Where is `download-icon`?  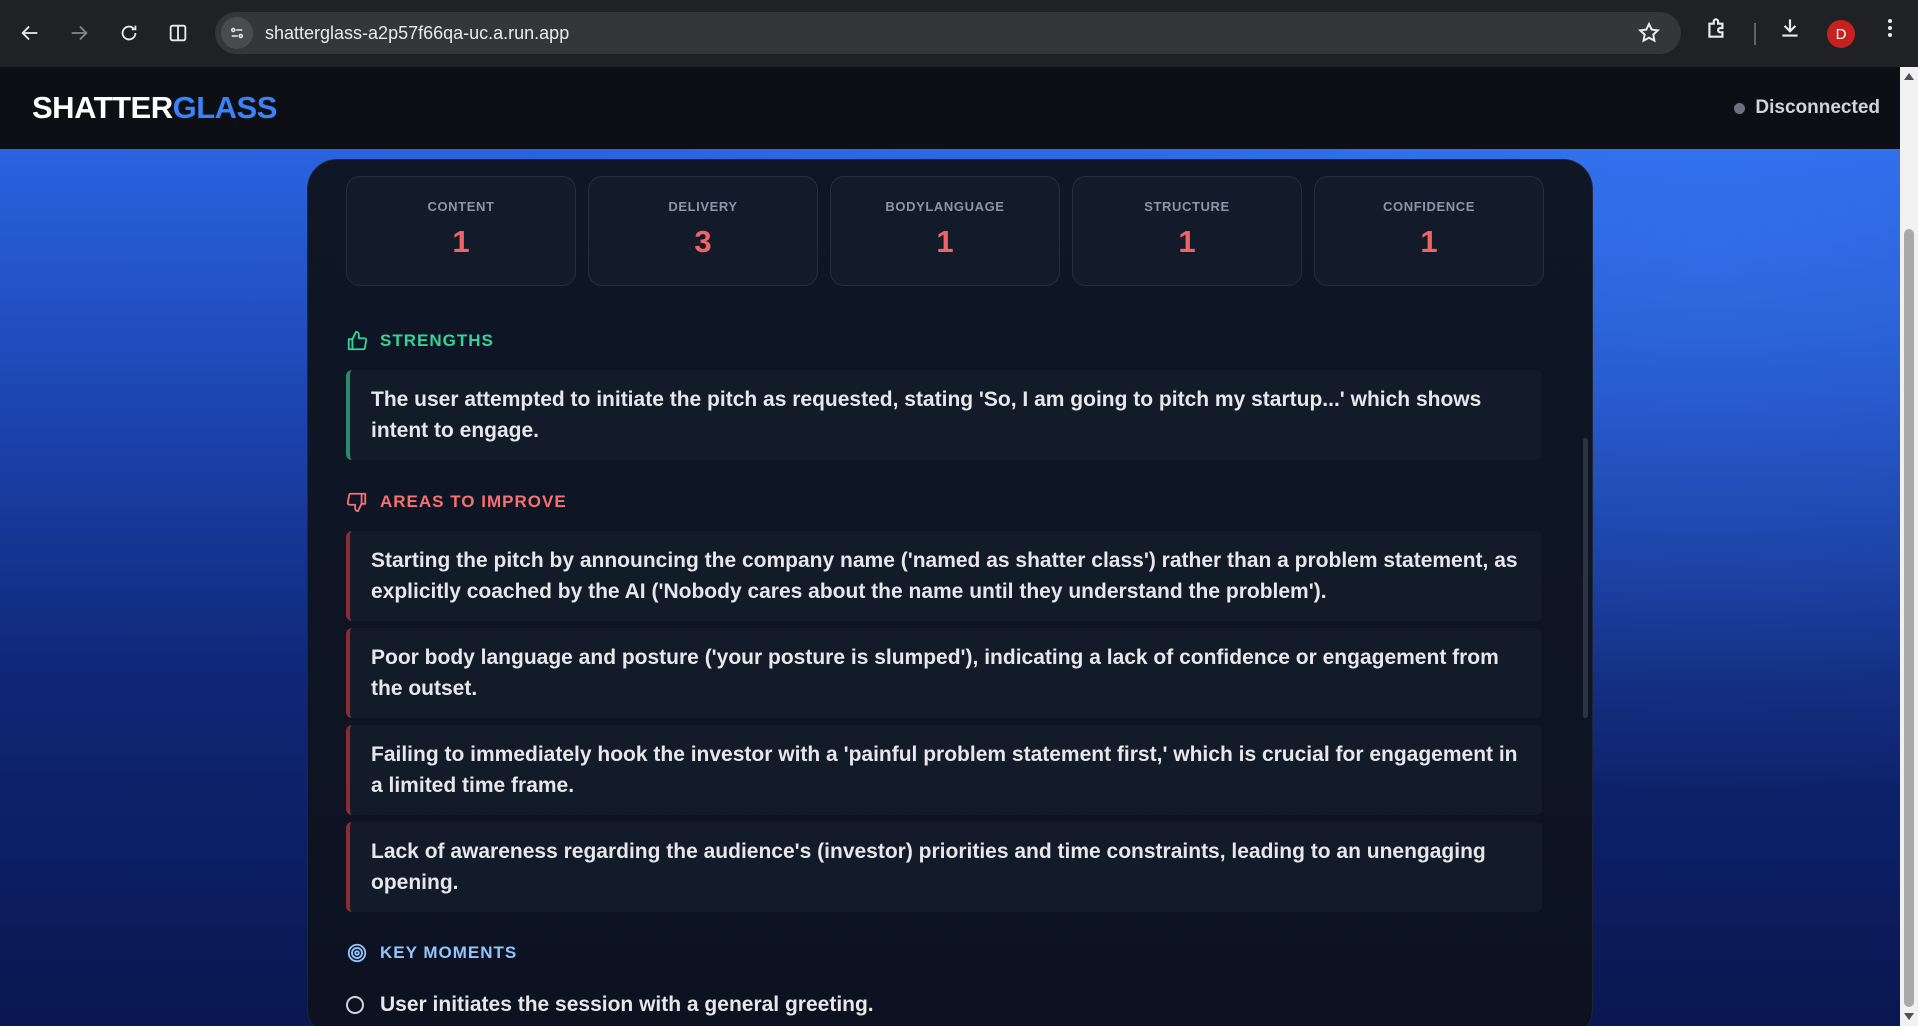 download-icon is located at coordinates (1790, 28).